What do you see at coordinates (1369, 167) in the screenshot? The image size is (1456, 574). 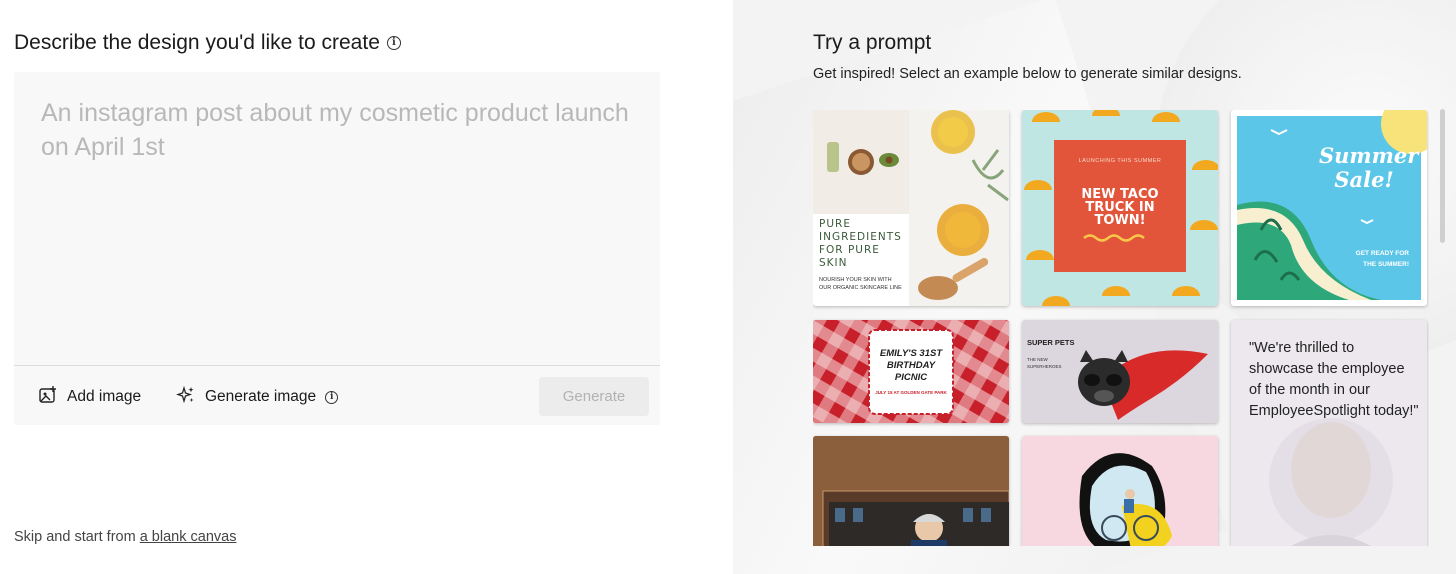 I see `summer-title: Summer Sale!` at bounding box center [1369, 167].